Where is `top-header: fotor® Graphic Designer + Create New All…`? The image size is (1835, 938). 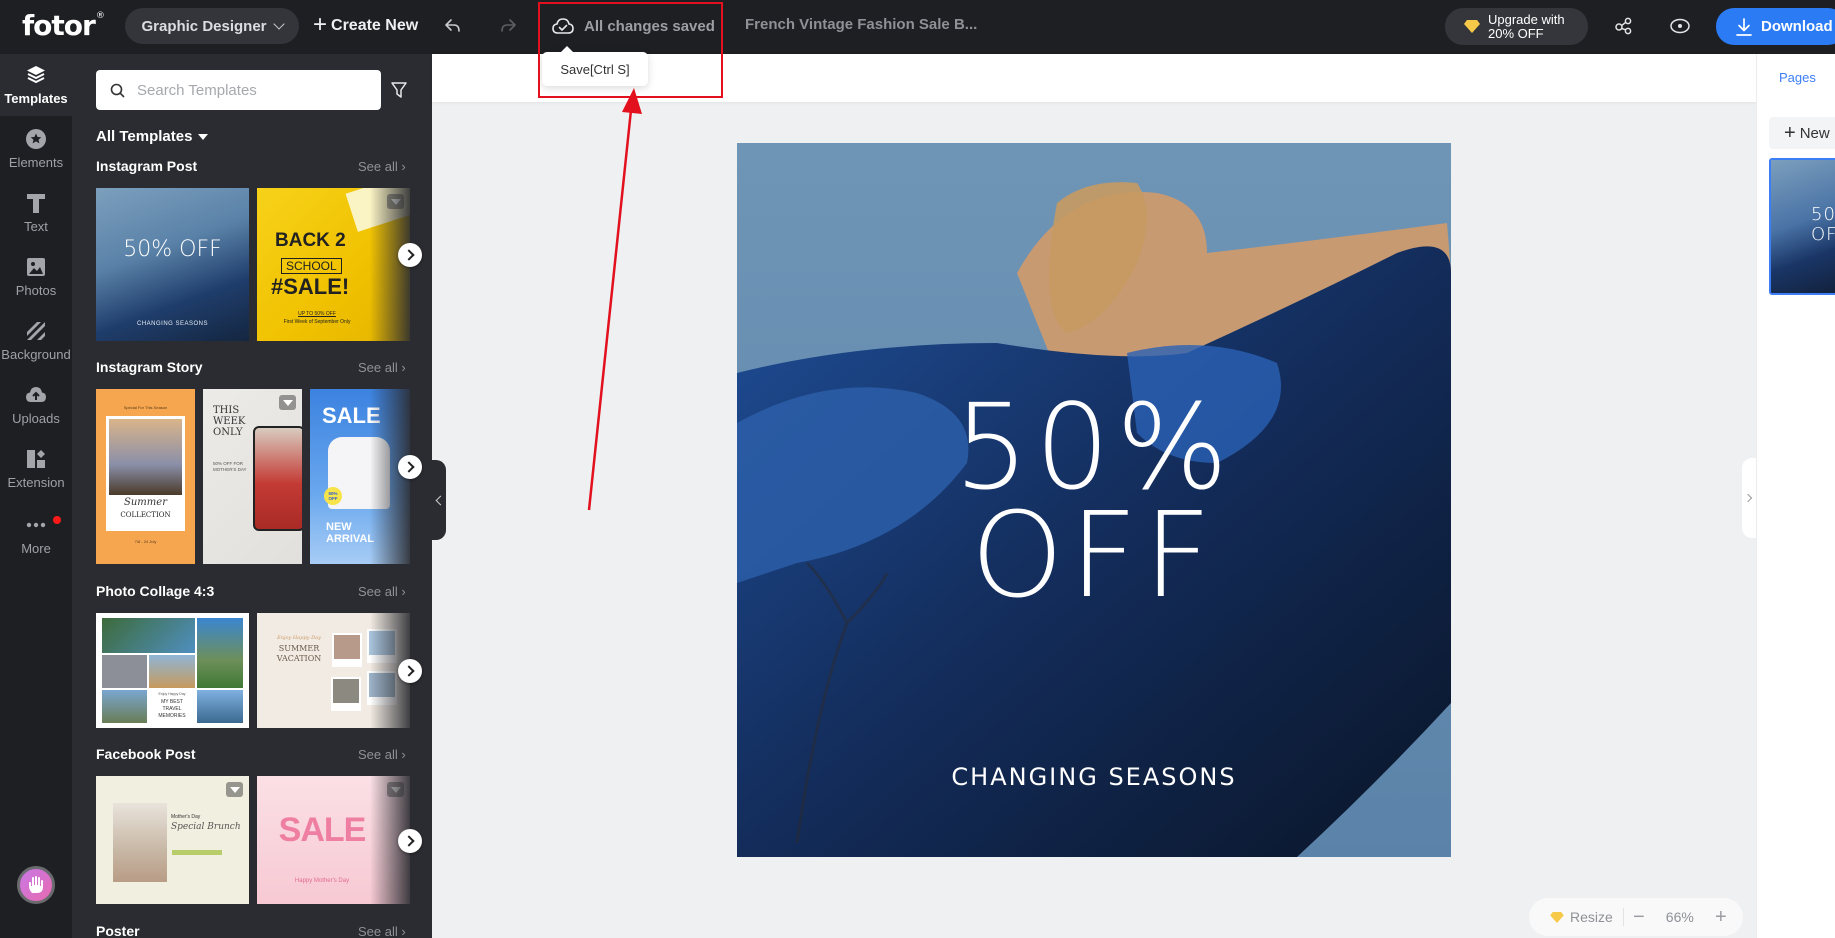
top-header: fotor® Graphic Designer + Create New All… is located at coordinates (917, 27).